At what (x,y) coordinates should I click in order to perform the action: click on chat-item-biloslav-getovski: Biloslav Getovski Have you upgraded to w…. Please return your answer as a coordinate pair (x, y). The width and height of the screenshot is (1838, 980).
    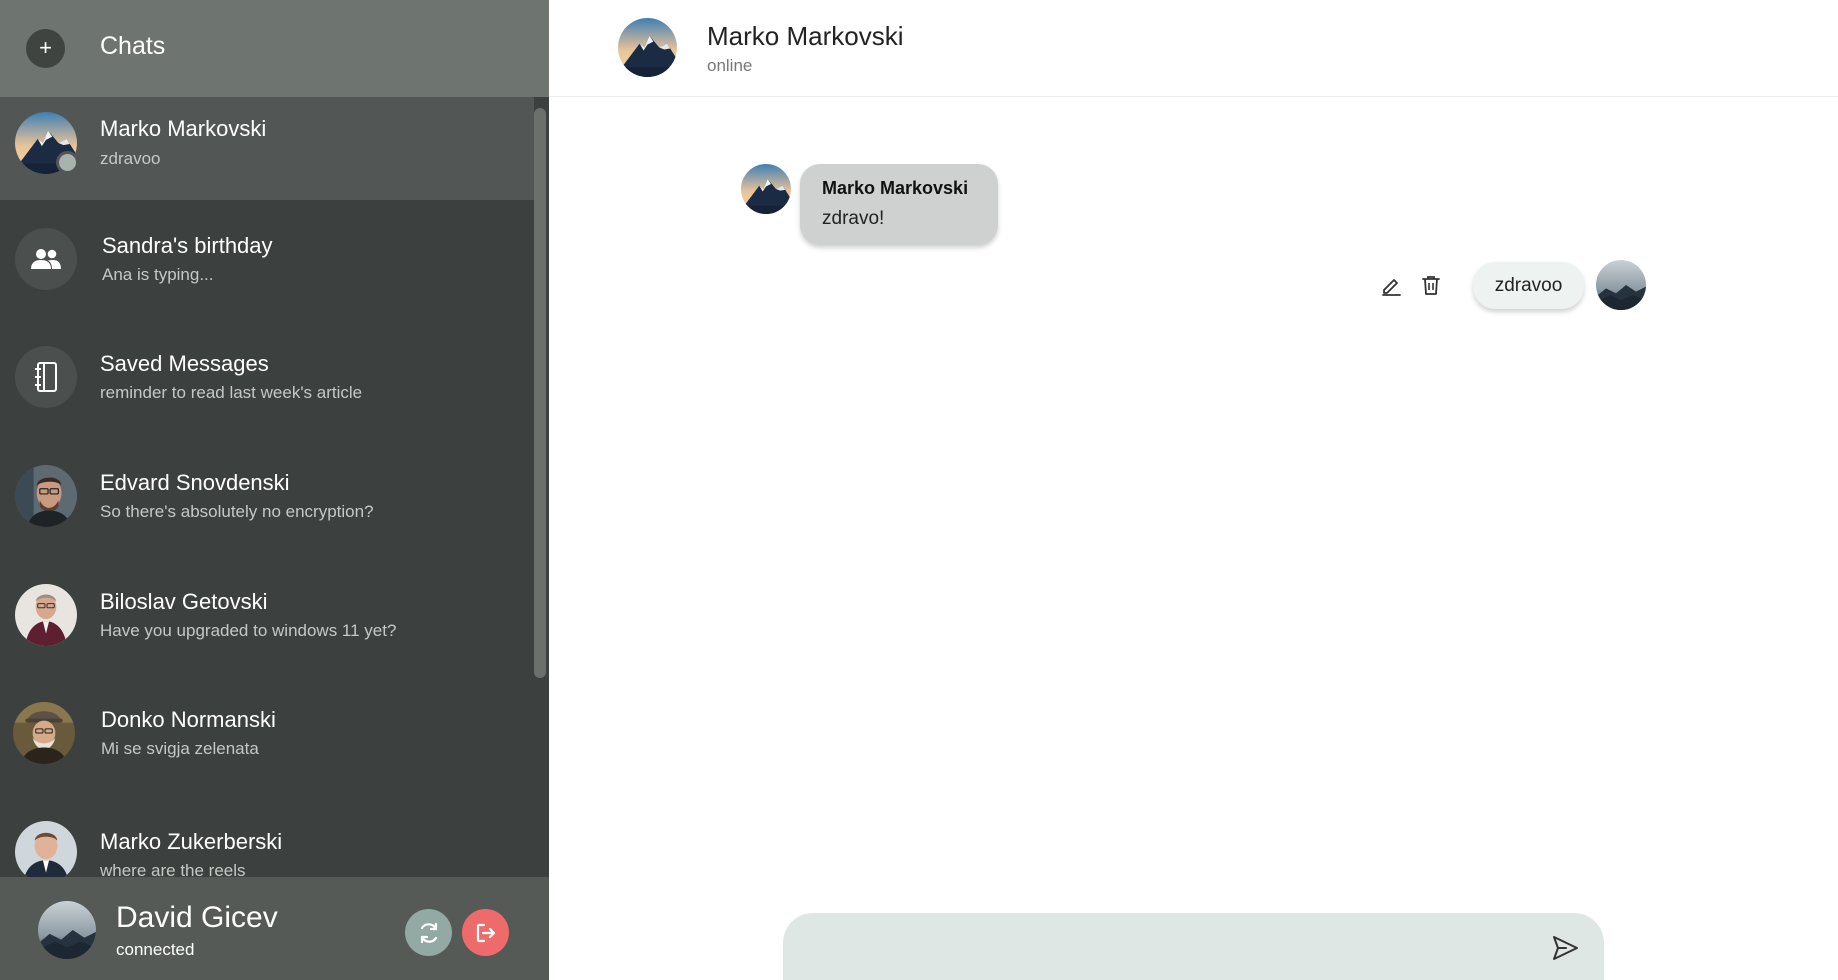
    Looking at the image, I should click on (267, 615).